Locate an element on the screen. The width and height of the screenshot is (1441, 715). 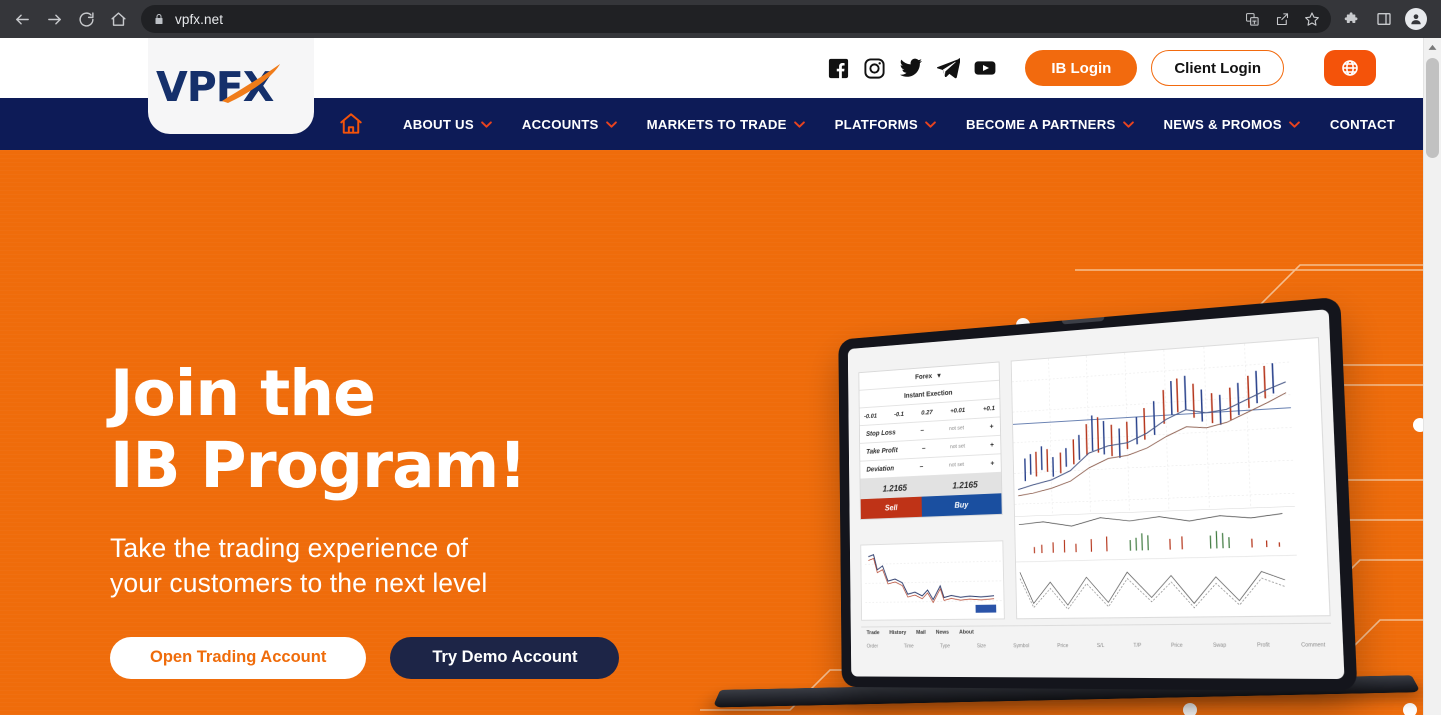
twitter-icon is located at coordinates (911, 68).